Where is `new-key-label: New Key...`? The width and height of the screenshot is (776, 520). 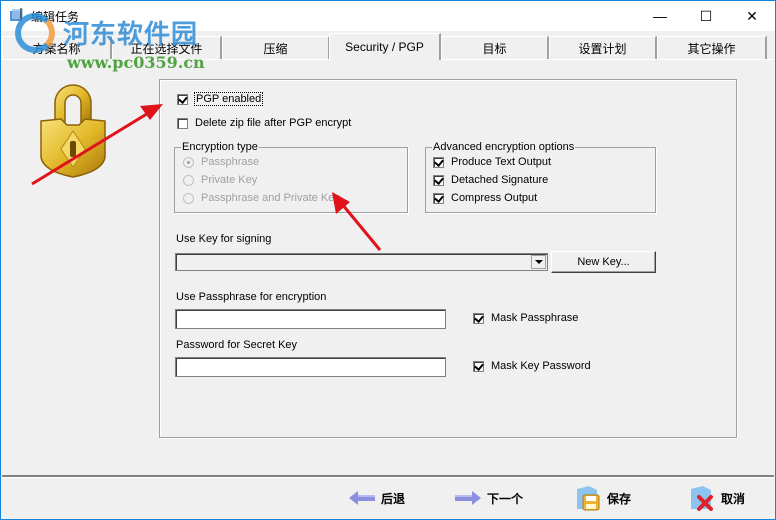
new-key-label: New Key... is located at coordinates (603, 262).